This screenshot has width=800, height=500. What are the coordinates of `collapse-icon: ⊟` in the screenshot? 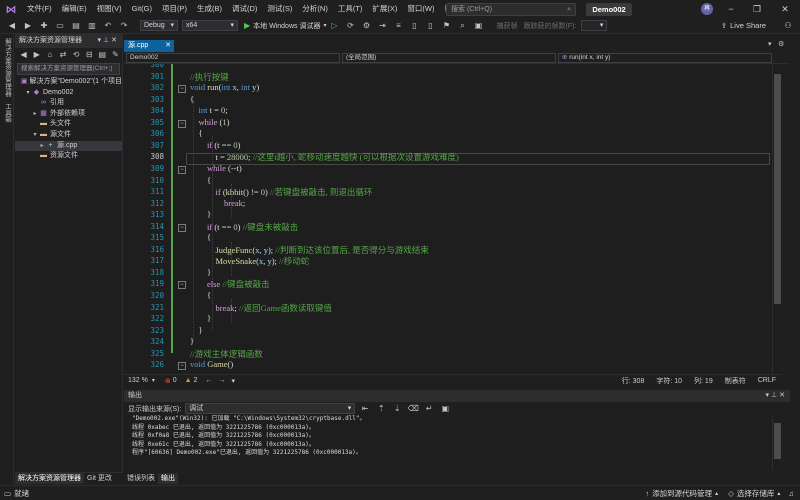 It's located at (89, 55).